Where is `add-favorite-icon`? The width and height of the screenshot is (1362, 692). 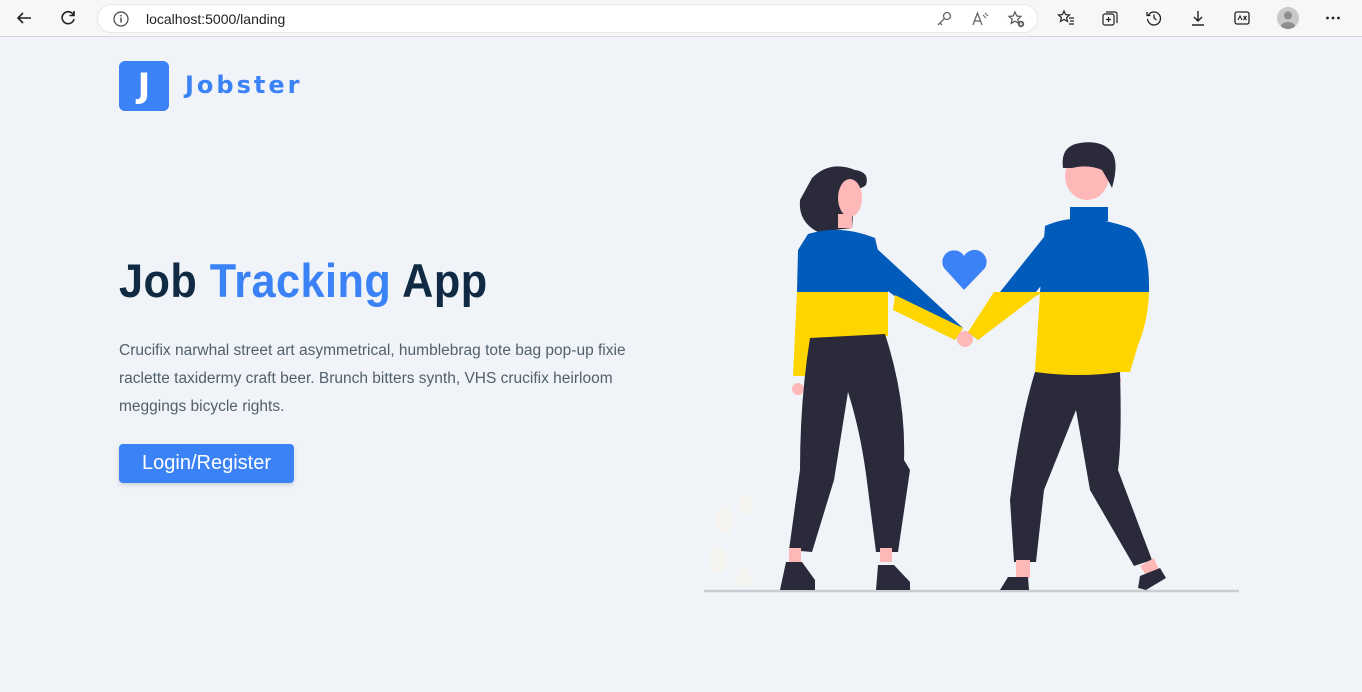
add-favorite-icon is located at coordinates (1016, 19).